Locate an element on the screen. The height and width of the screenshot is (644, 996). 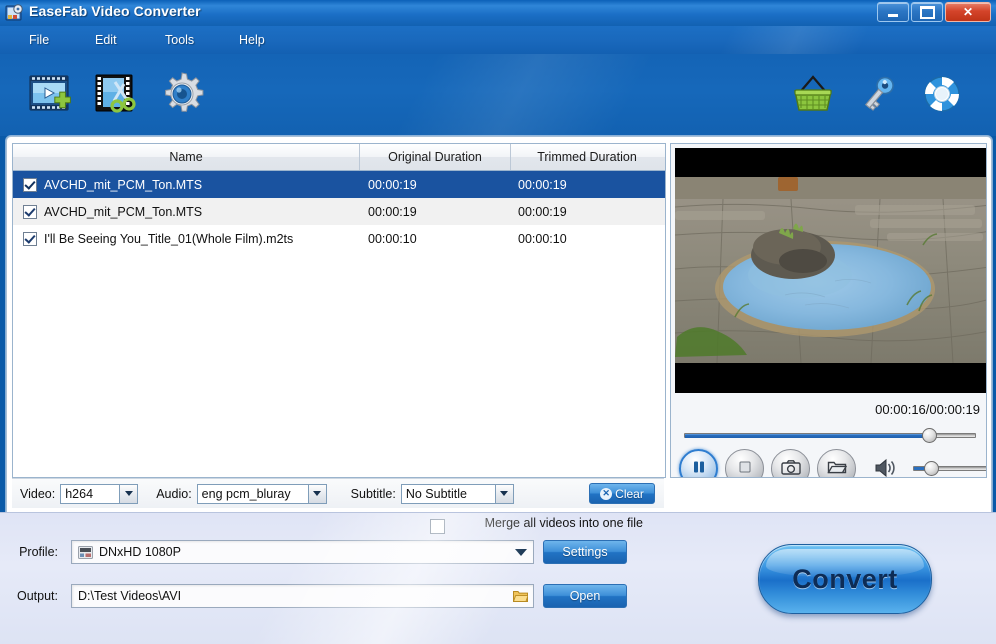
format-icon is located at coordinates (85, 552).